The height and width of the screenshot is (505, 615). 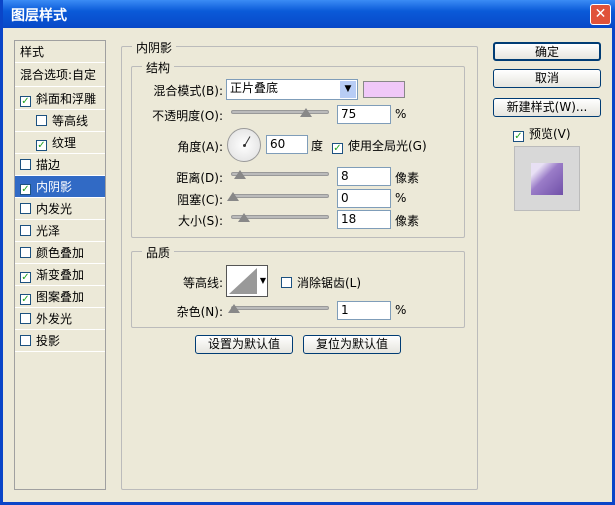 I want to click on distance-input: 8, so click(x=364, y=176).